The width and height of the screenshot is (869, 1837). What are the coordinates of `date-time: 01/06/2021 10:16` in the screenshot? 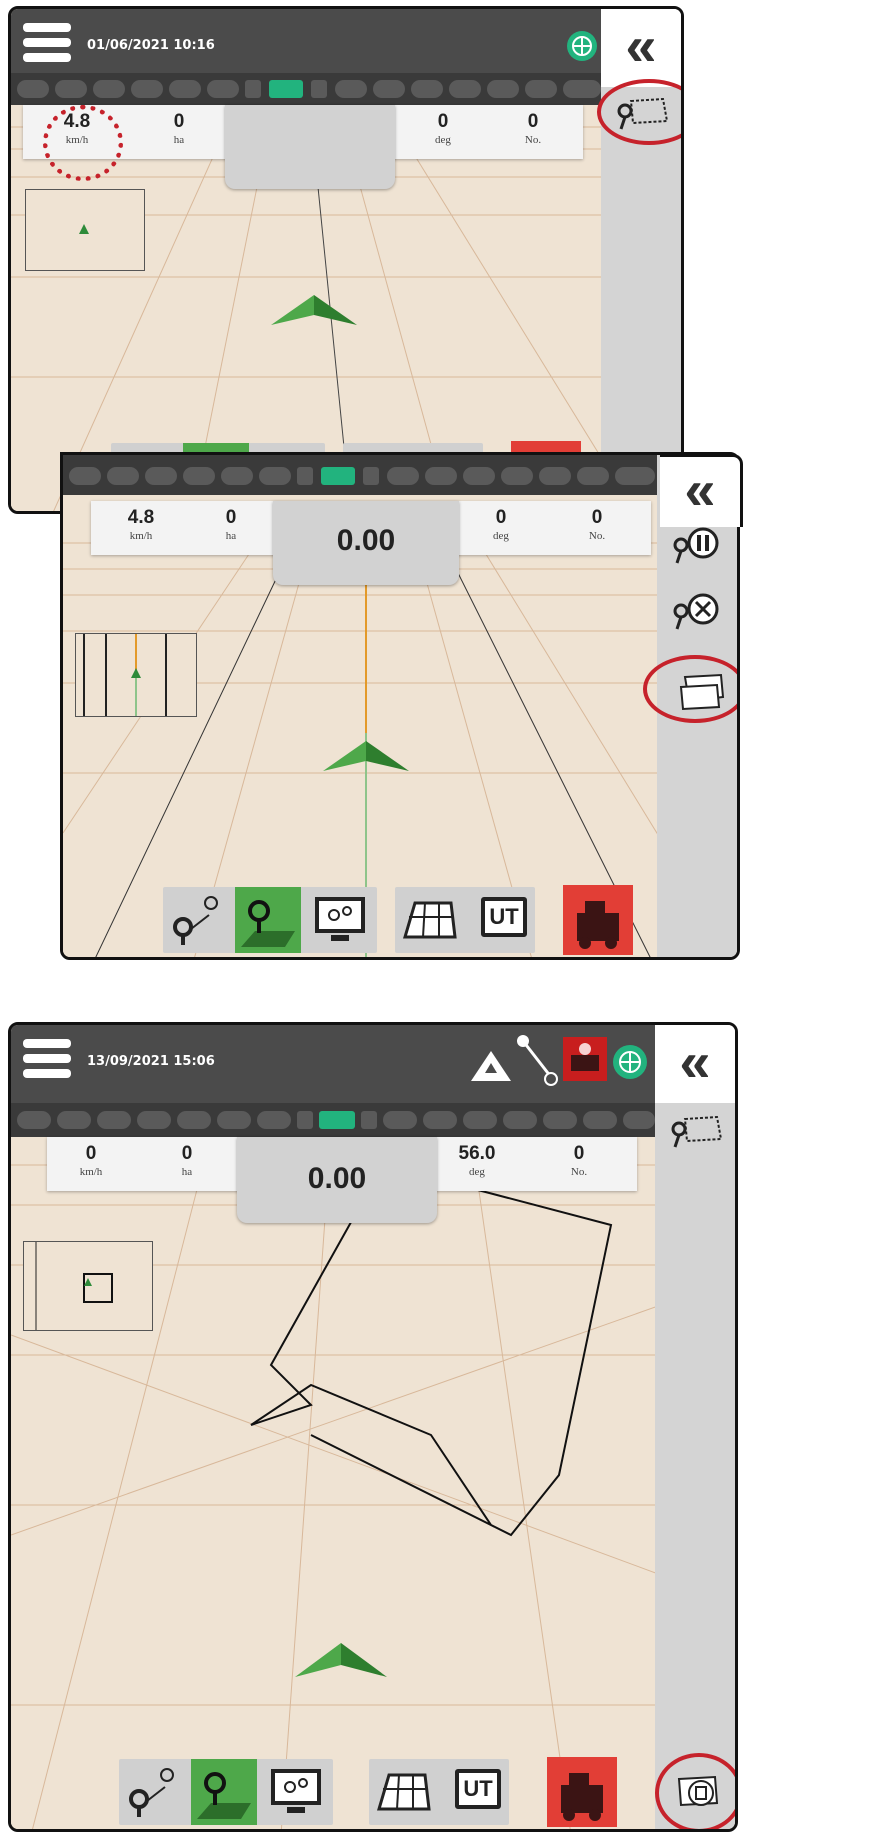 It's located at (151, 45).